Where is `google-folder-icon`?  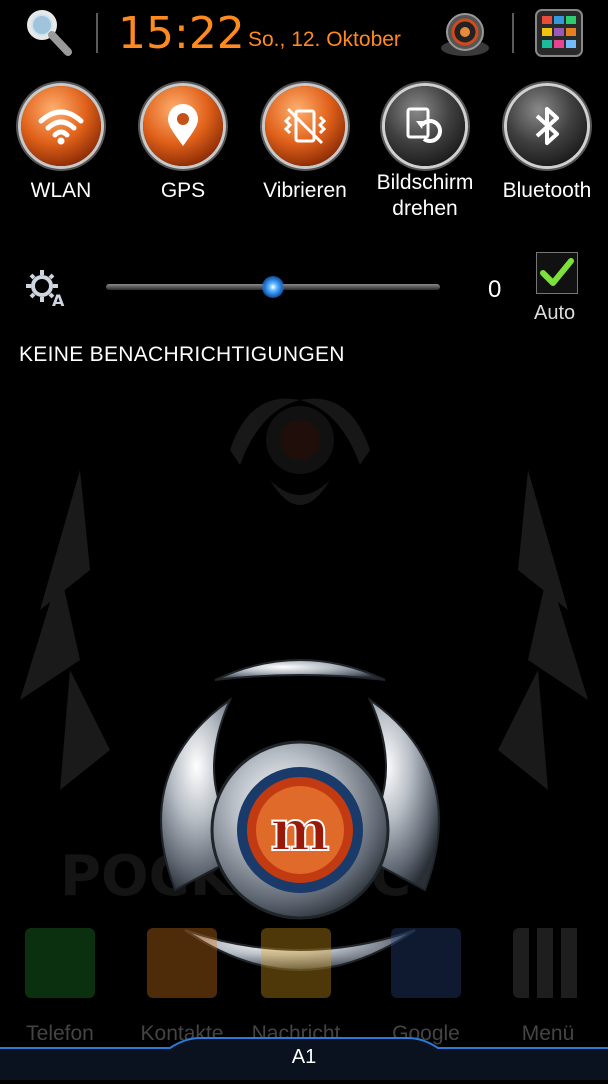
google-folder-icon is located at coordinates (426, 963).